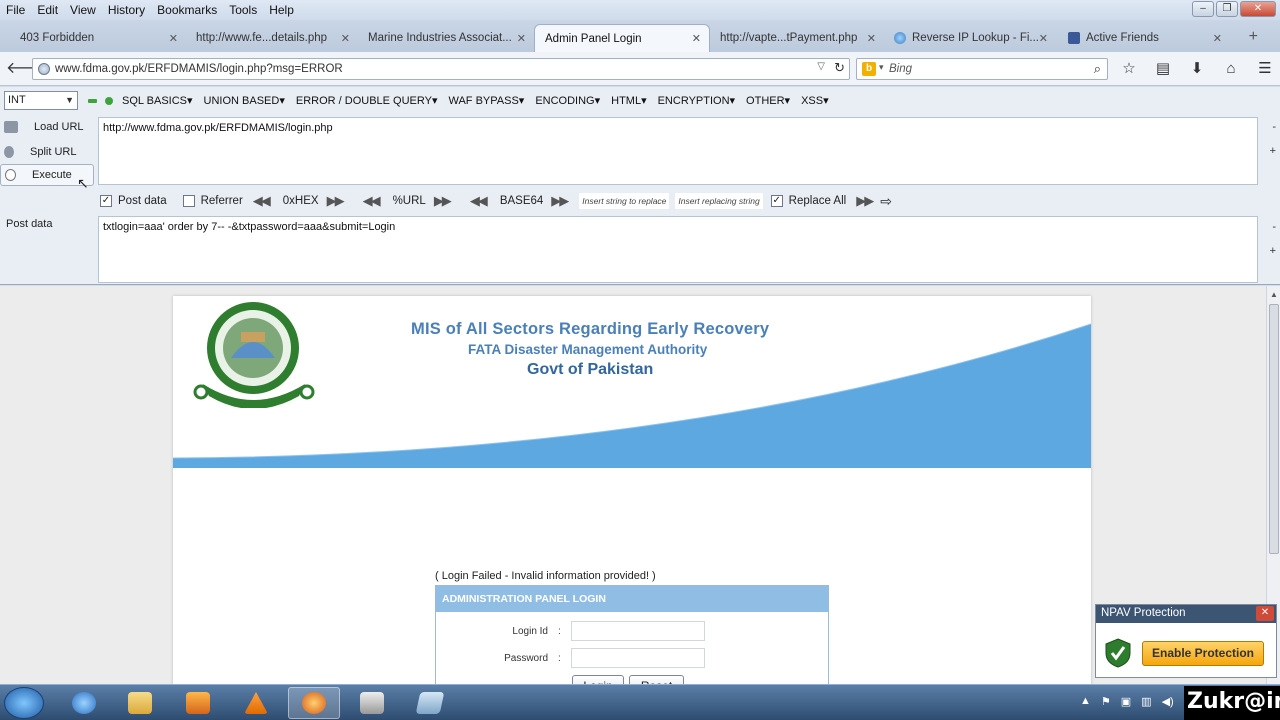  I want to click on menu-error-double-query: ERROR / DOUBLE QUERY▾, so click(367, 100).